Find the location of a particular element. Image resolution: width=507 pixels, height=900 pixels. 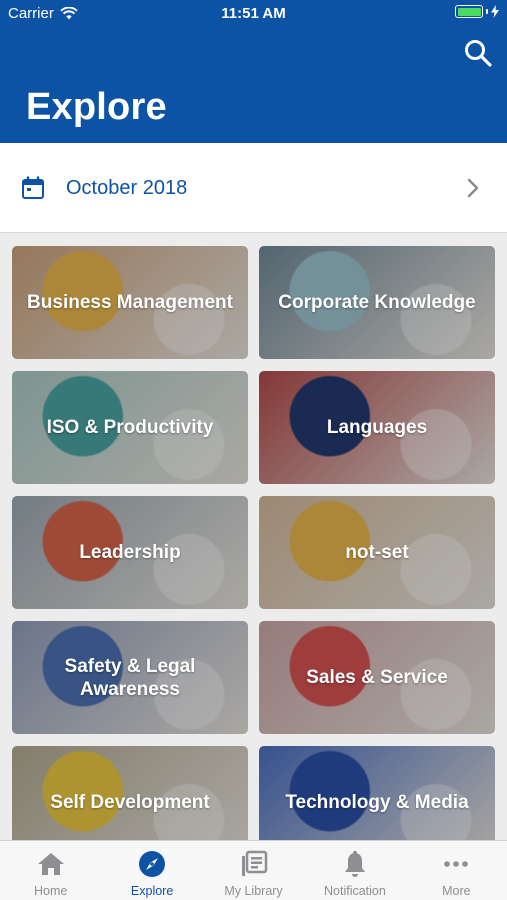

status-time: 11:51 AM is located at coordinates (253, 13).